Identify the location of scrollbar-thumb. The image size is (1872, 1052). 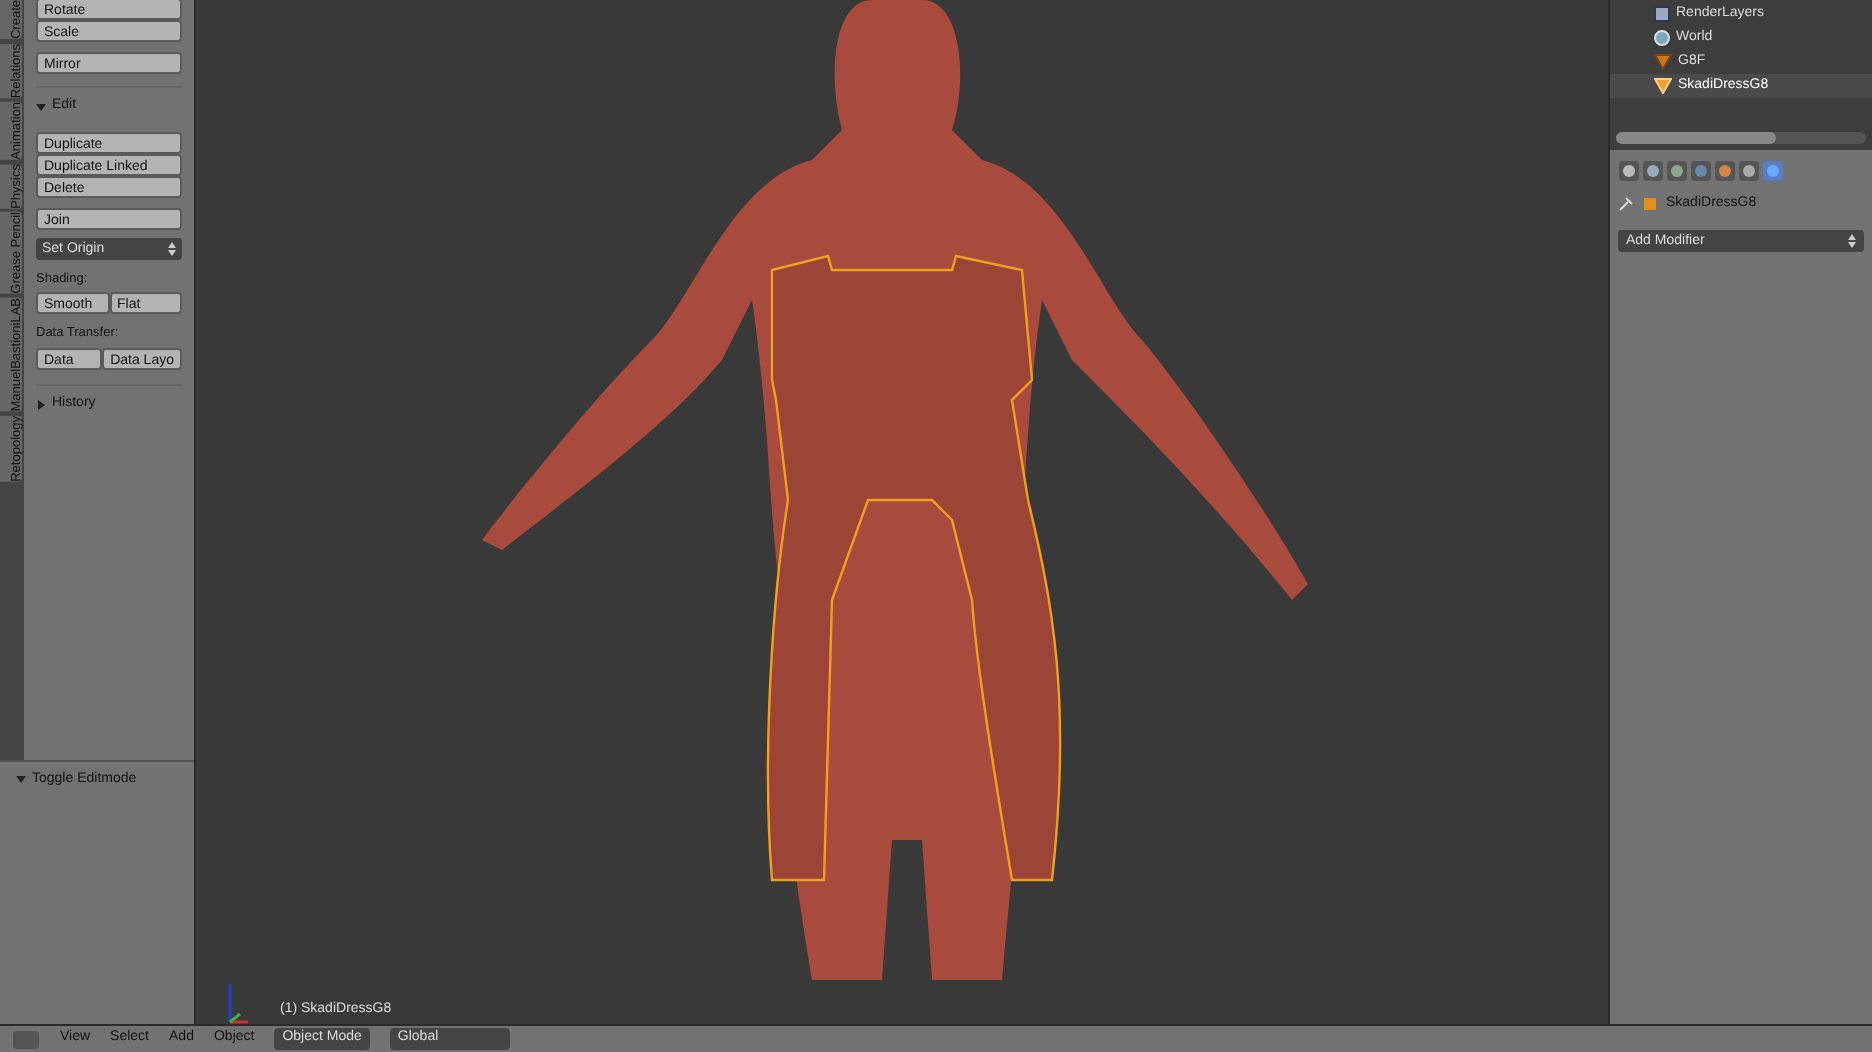
(1696, 138).